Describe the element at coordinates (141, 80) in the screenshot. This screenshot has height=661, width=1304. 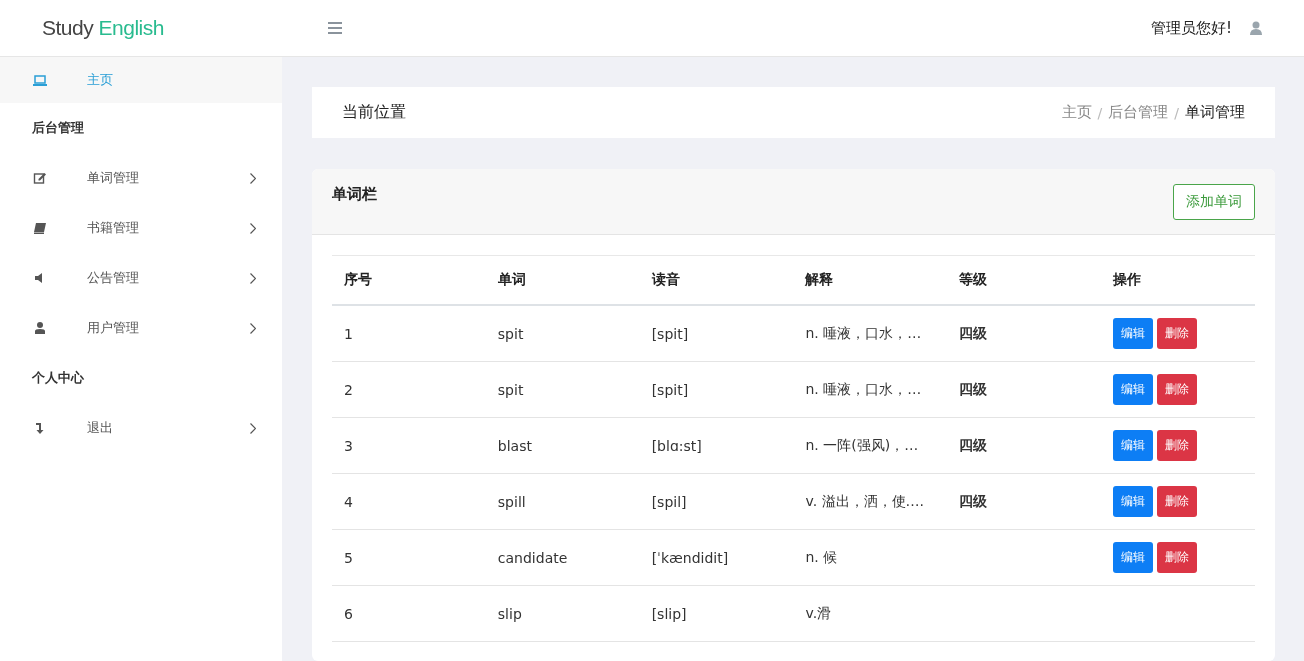
I see `sidebar-item: 主页` at that location.